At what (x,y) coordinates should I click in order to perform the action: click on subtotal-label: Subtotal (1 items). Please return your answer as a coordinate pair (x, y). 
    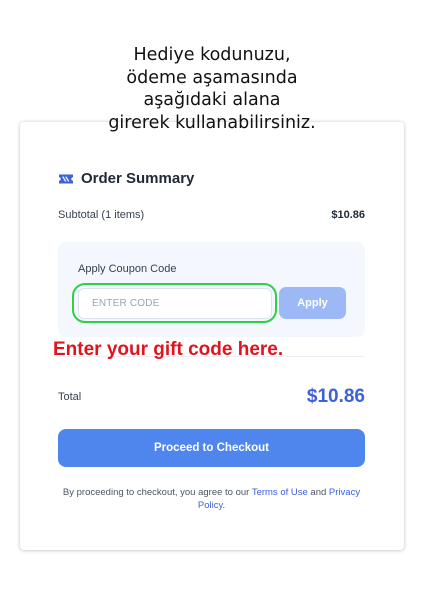
    Looking at the image, I should click on (101, 215).